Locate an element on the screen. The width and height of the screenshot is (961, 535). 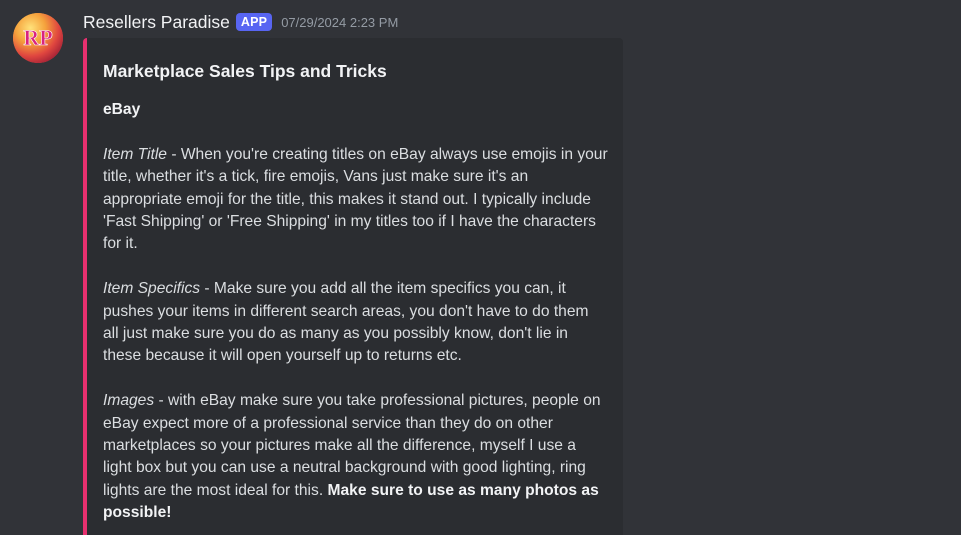
tip-label: Item Specifics is located at coordinates (152, 289).